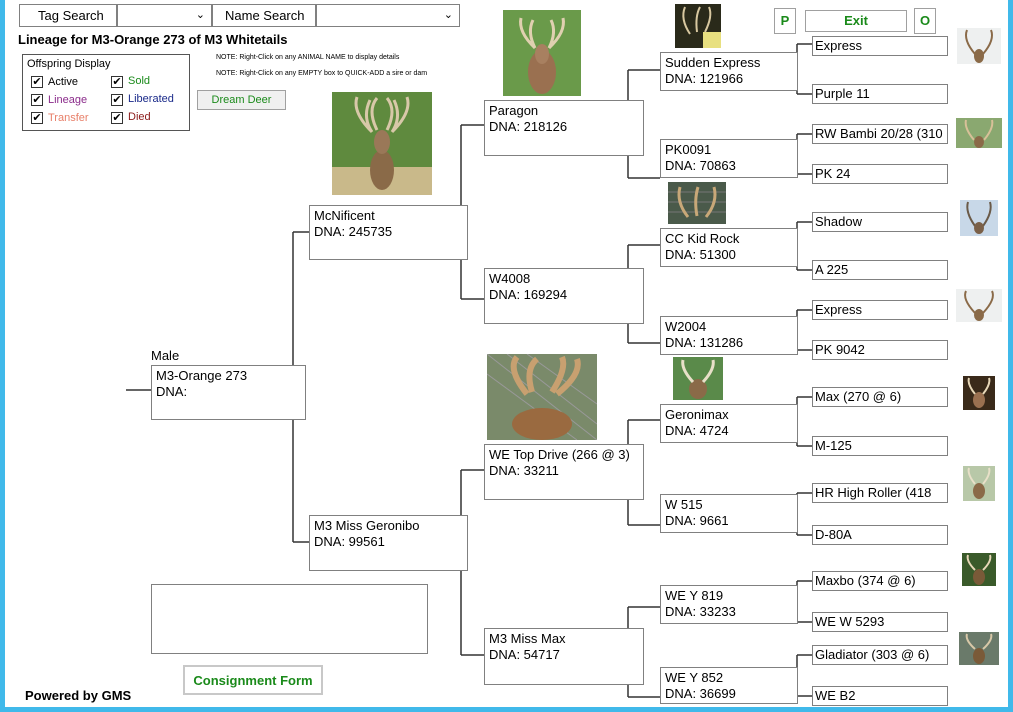 The width and height of the screenshot is (1013, 712). I want to click on gen4-name: WE W 5293, so click(849, 621).